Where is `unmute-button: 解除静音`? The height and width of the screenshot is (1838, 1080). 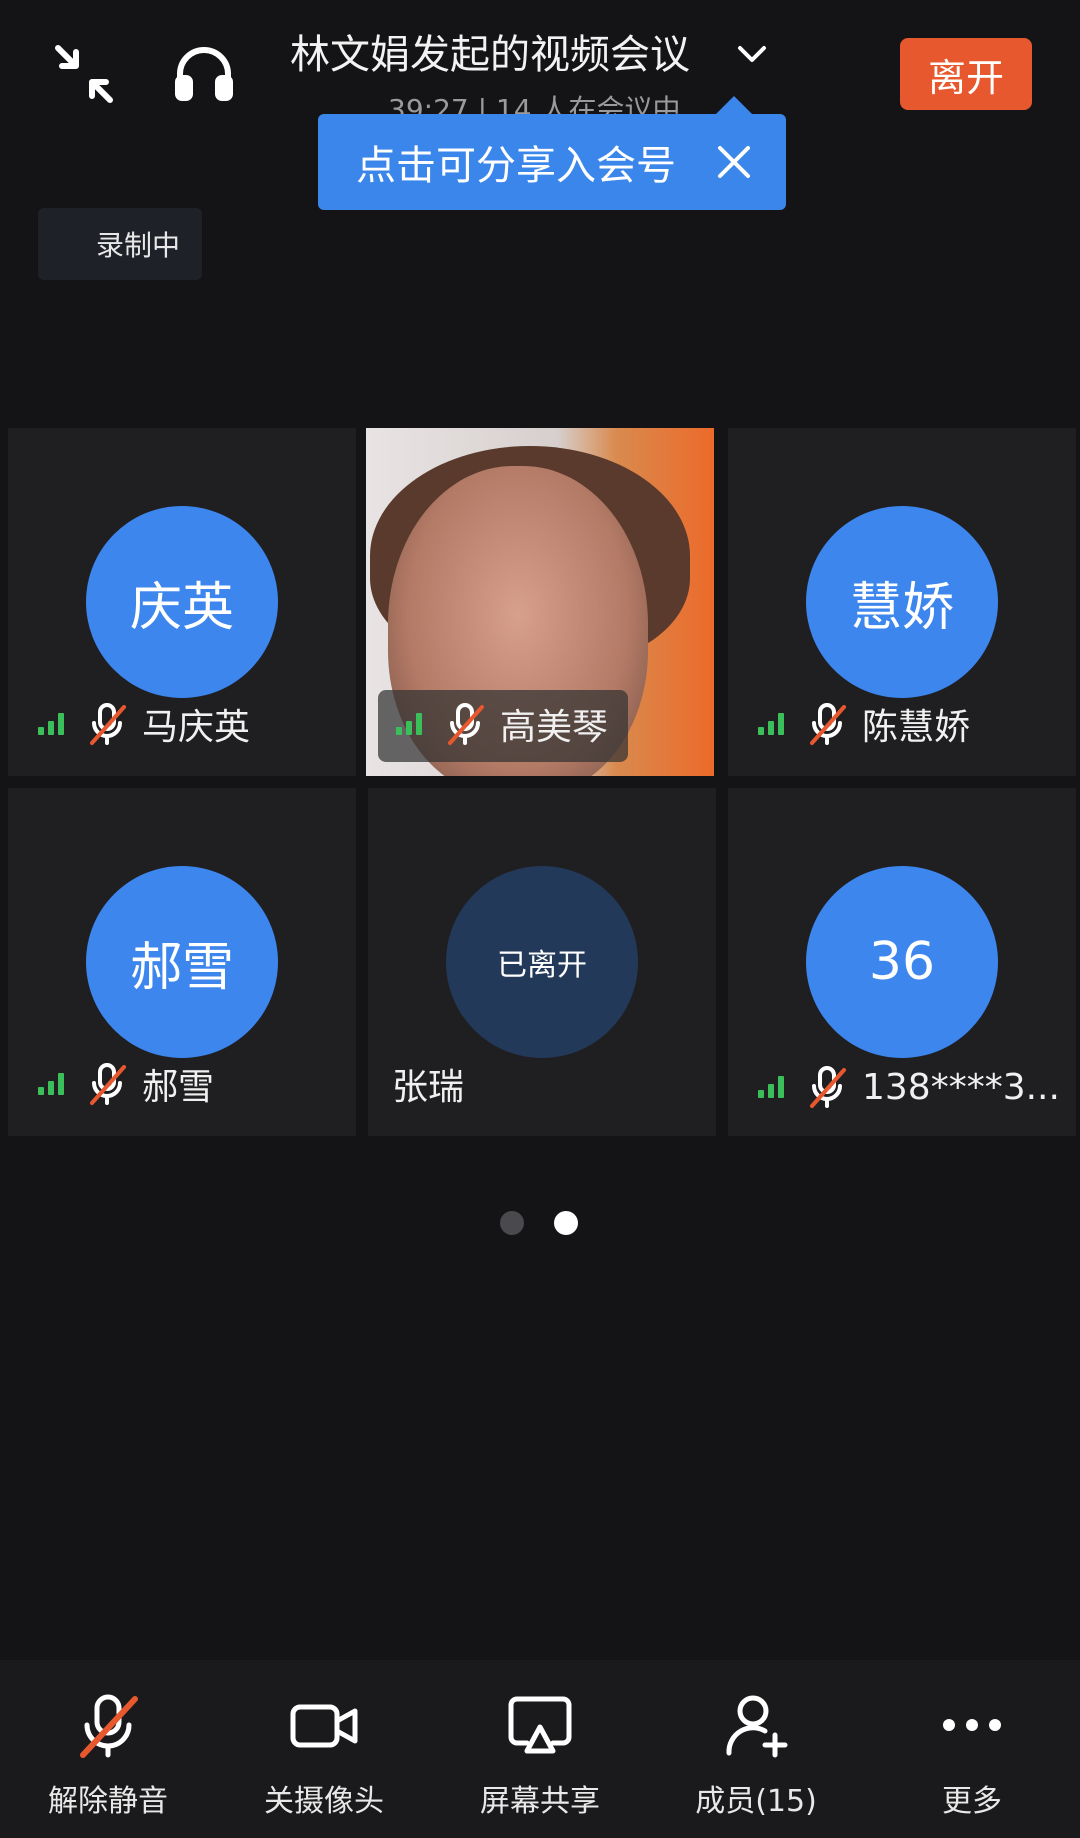
unmute-button: 解除静音 is located at coordinates (108, 1756).